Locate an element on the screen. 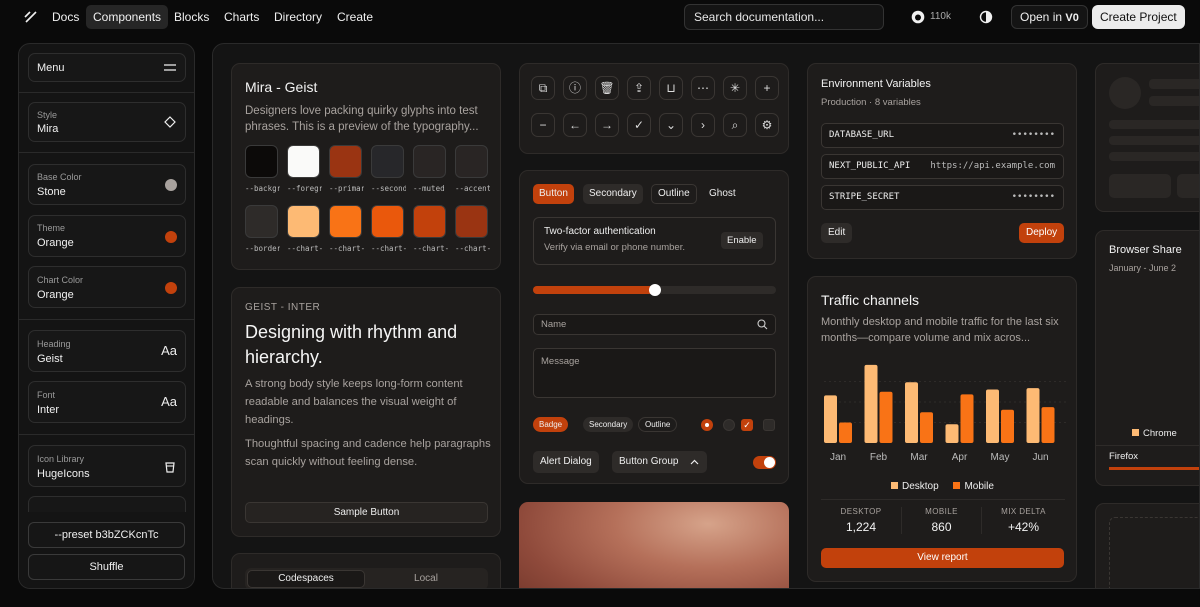 This screenshot has height=607, width=1200. shopping-bag-button: ⊔ is located at coordinates (671, 88).